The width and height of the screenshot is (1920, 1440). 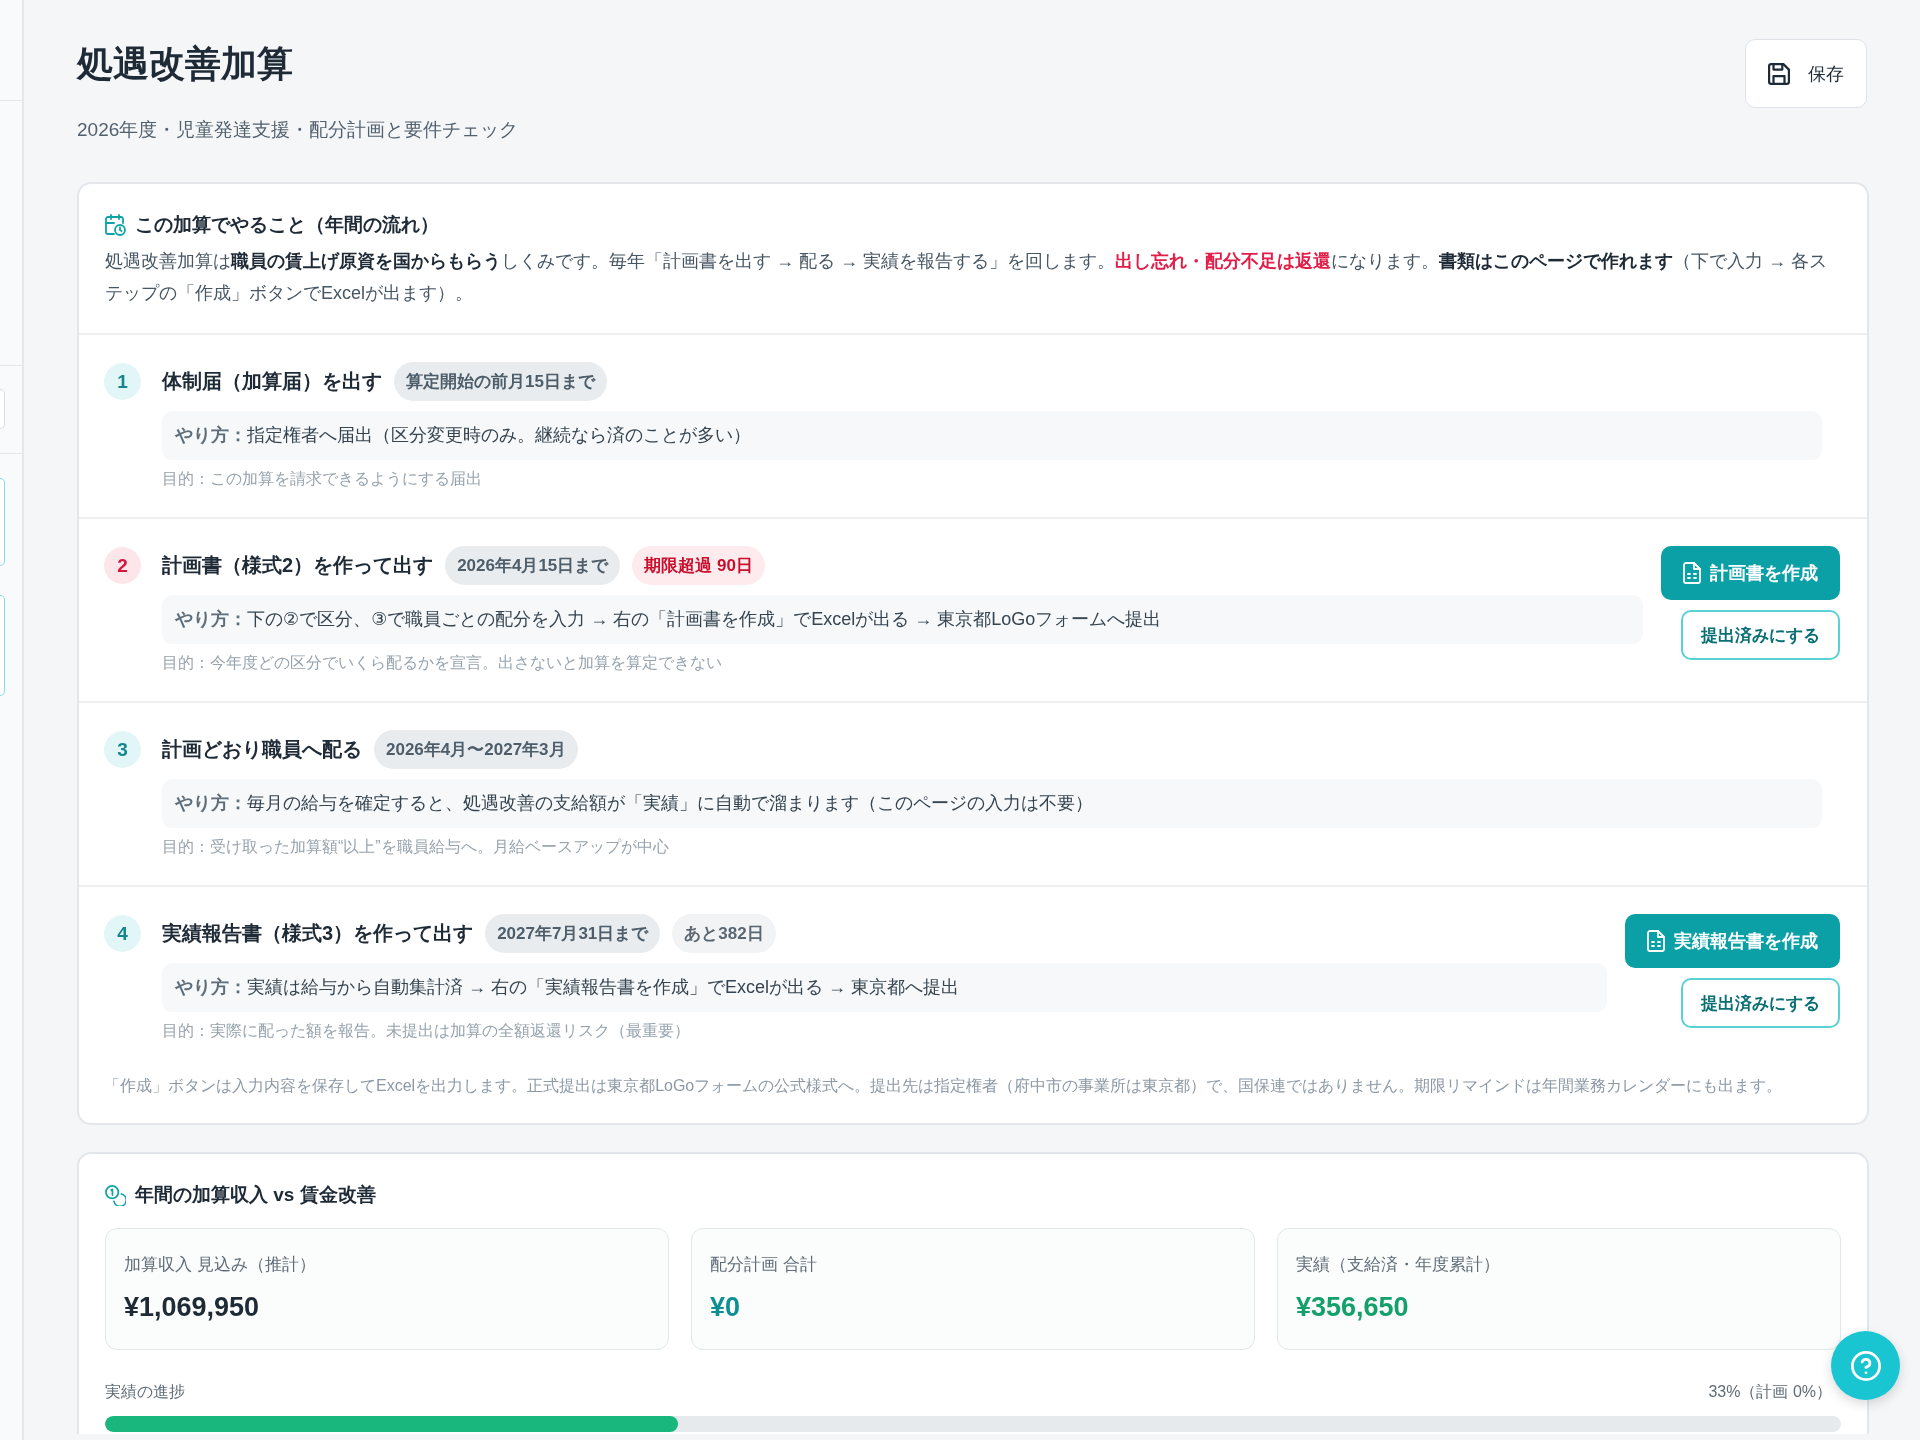 What do you see at coordinates (122, 381) in the screenshot?
I see `step-number: 1` at bounding box center [122, 381].